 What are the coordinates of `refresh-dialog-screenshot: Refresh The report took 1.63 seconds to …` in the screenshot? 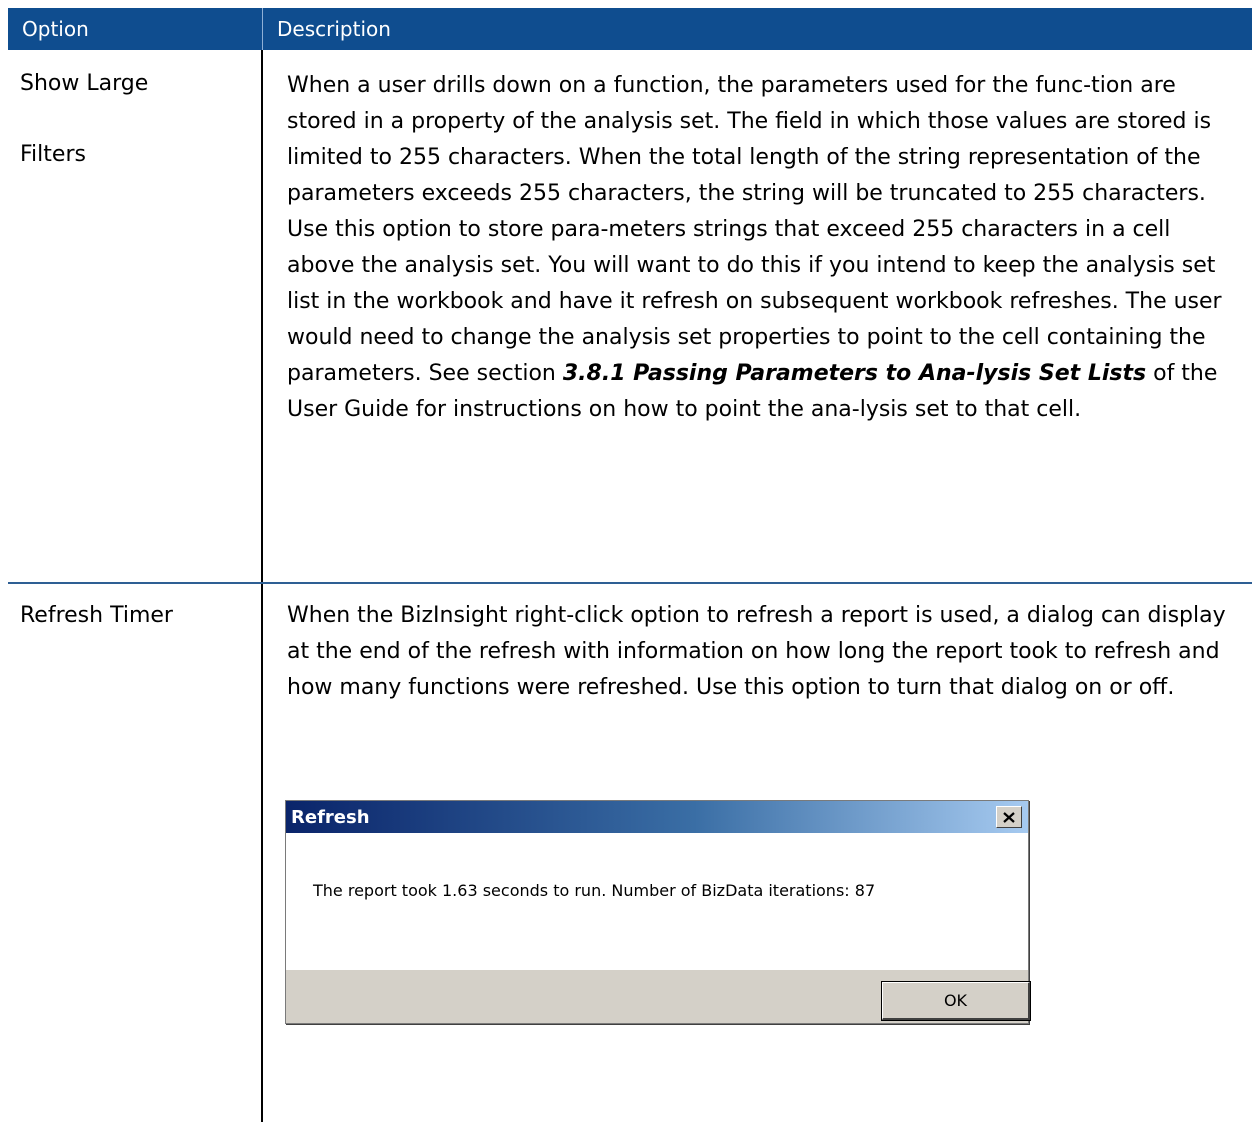 It's located at (658, 912).